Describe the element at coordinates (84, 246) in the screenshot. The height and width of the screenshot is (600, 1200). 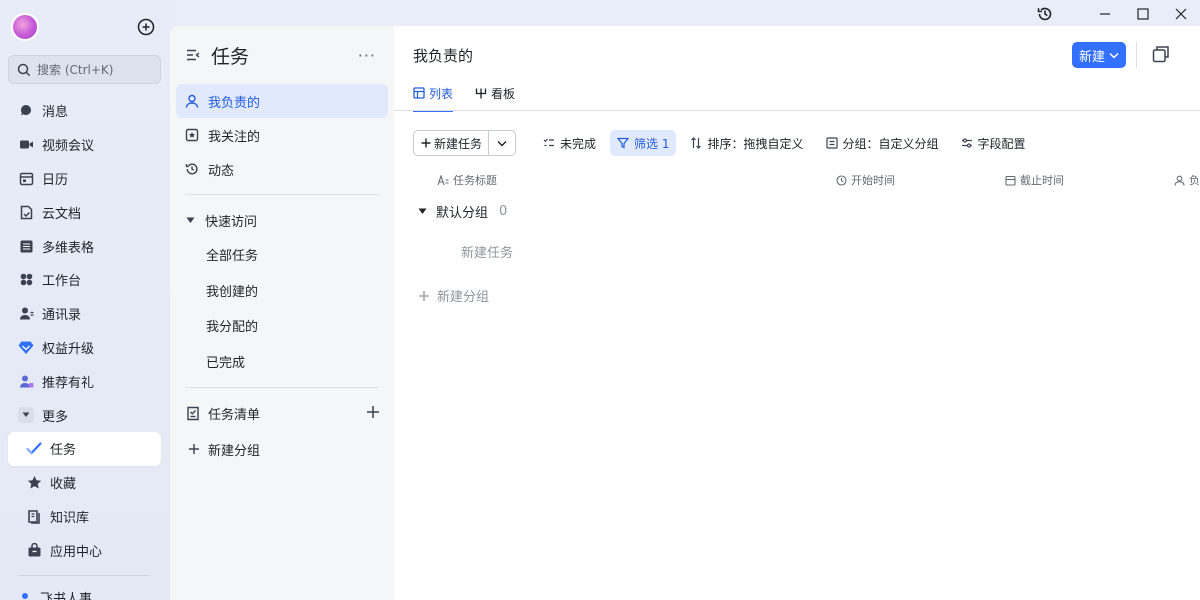
I see `nav-item-bitable: 多维表格` at that location.